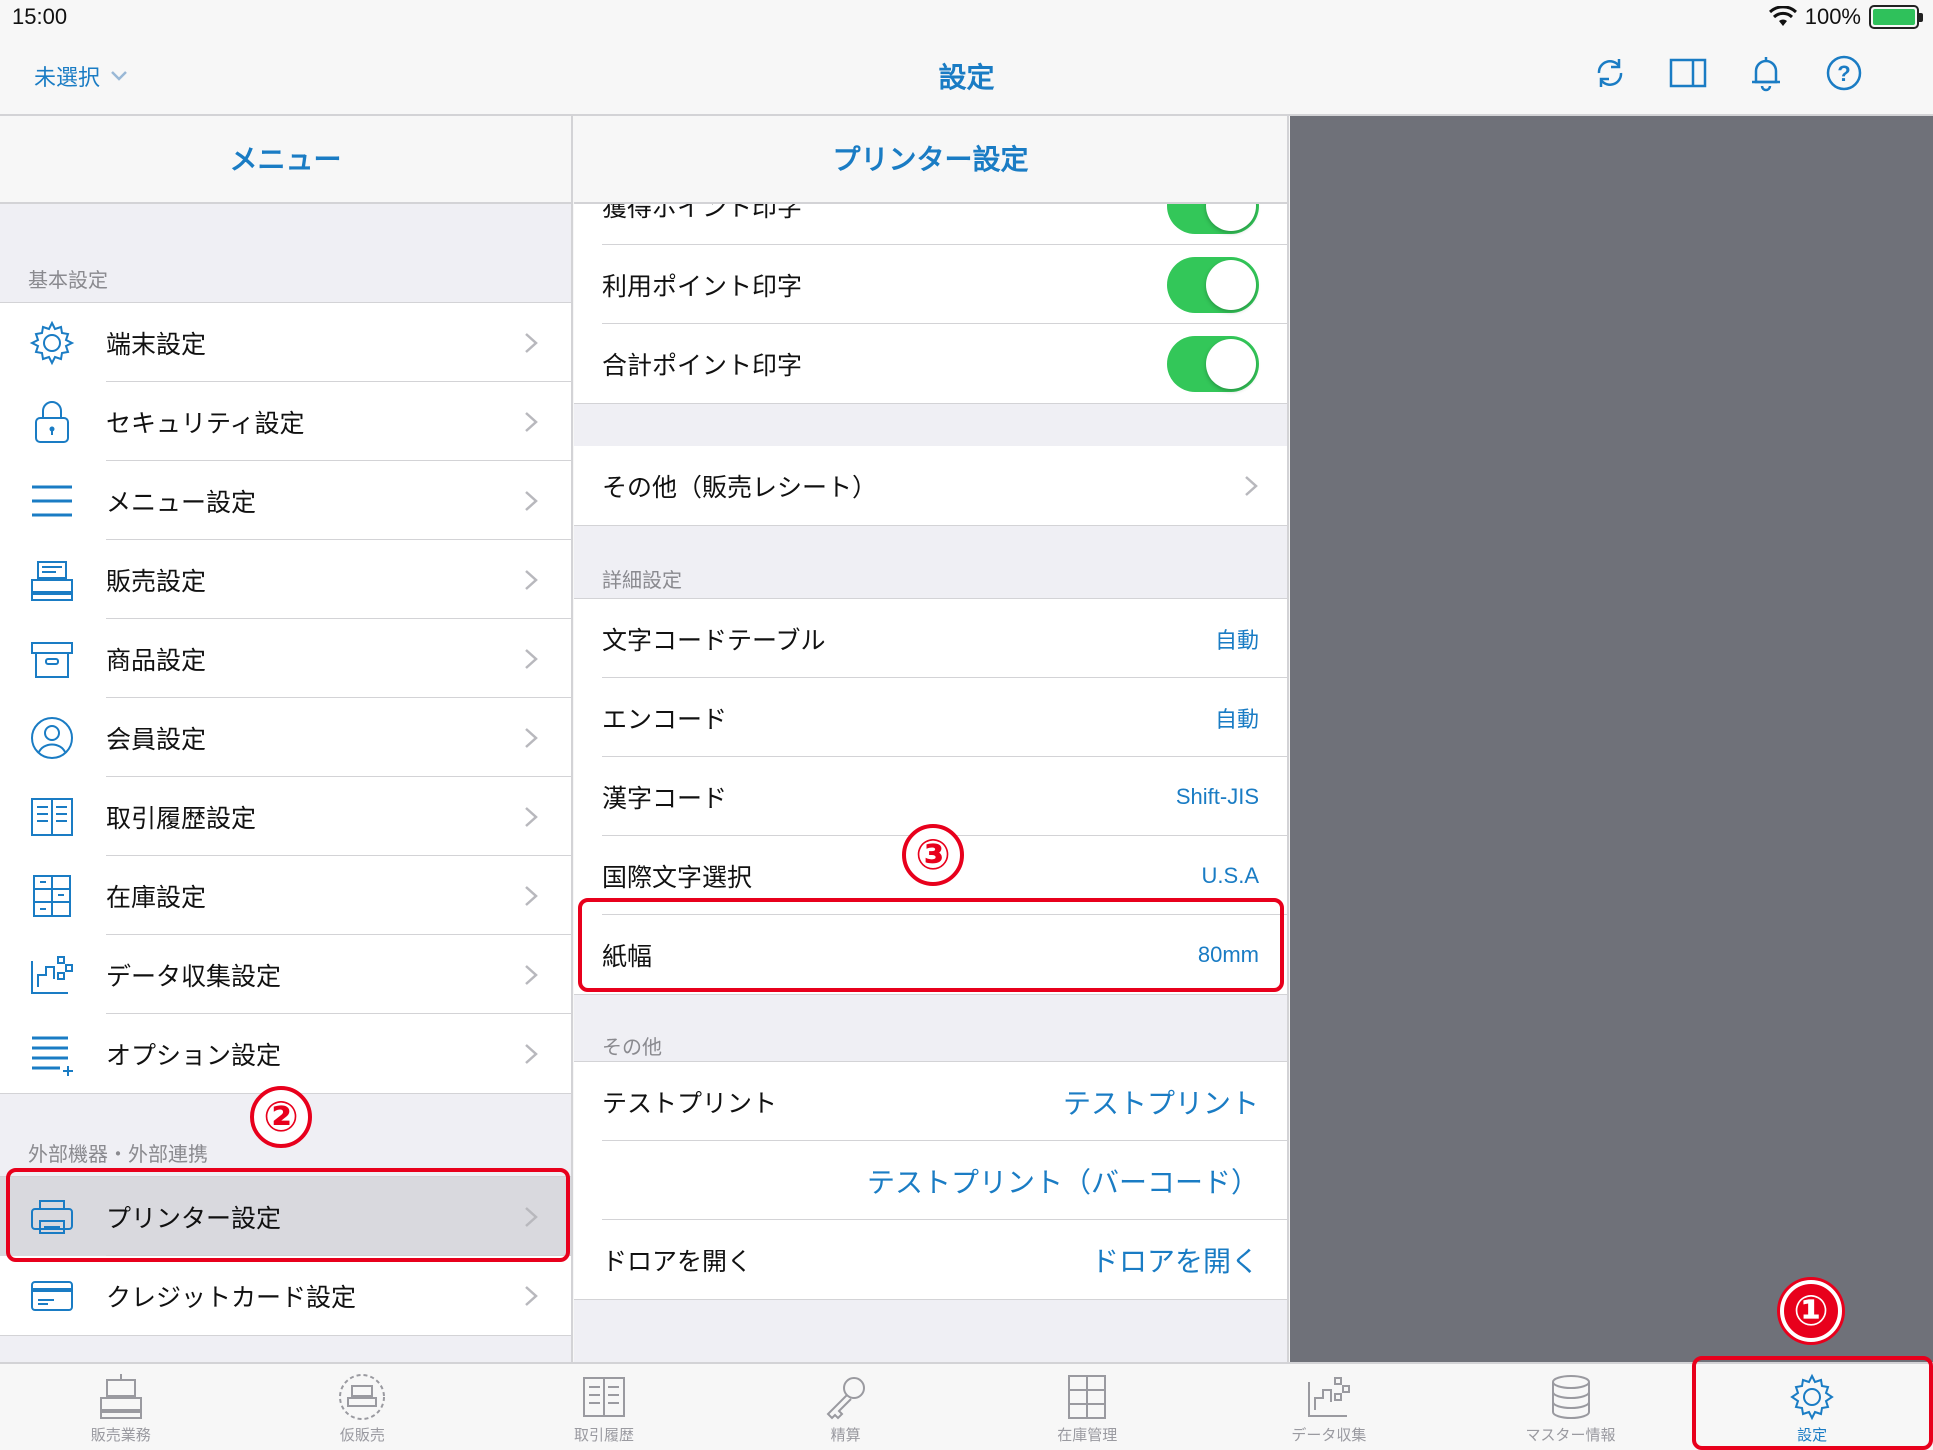  Describe the element at coordinates (121, 1407) in the screenshot. I see `tab-sales: 販売業務` at that location.